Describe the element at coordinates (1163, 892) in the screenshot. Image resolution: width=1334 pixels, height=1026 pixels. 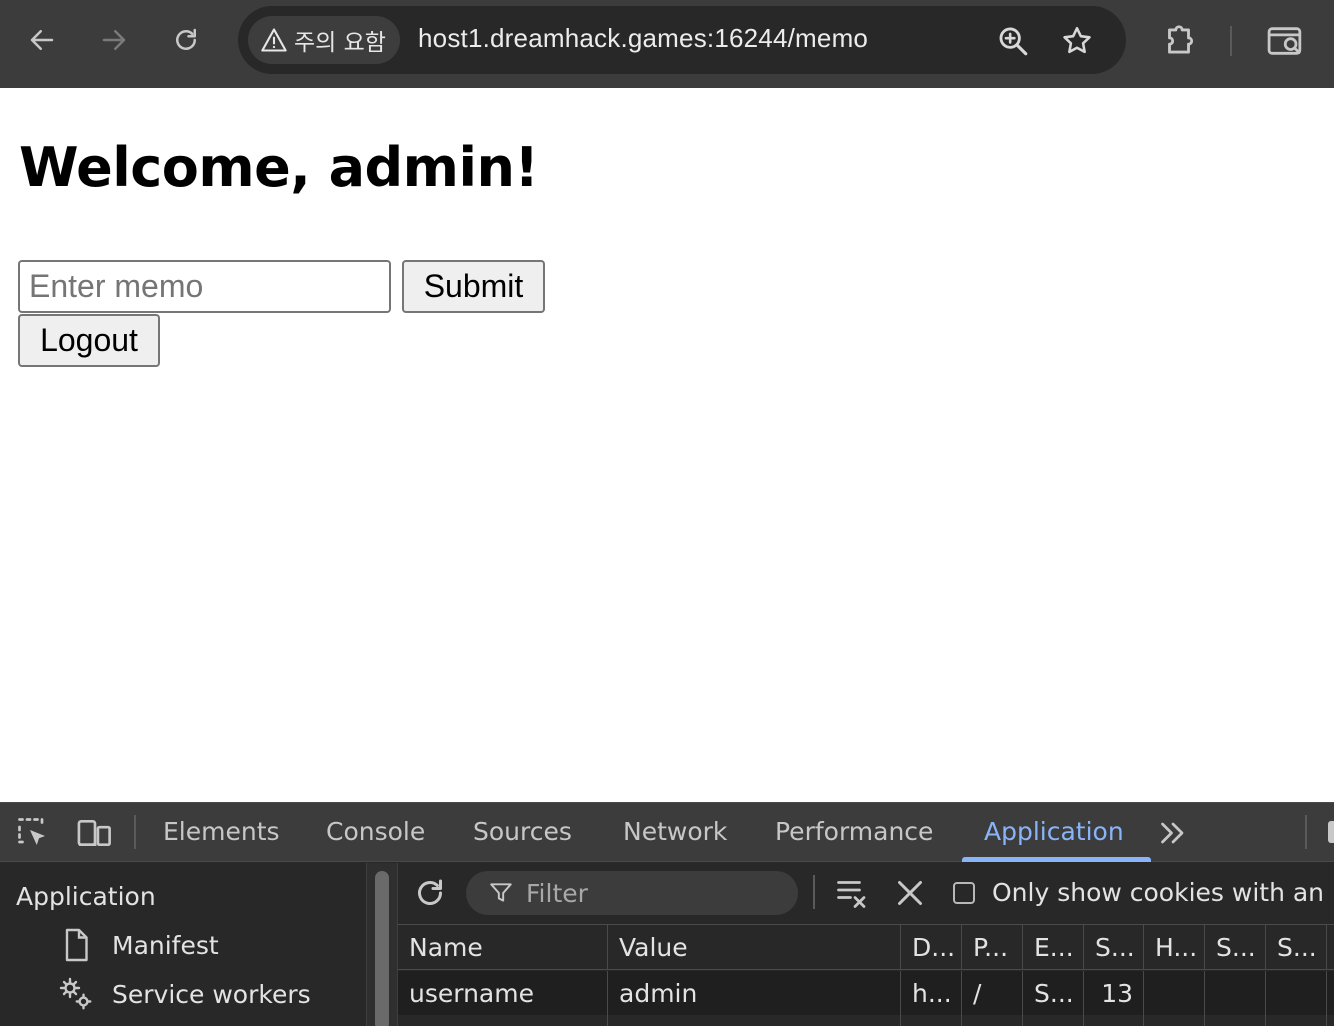
I see `only-show-issues-label: Only show cookies with an i` at that location.